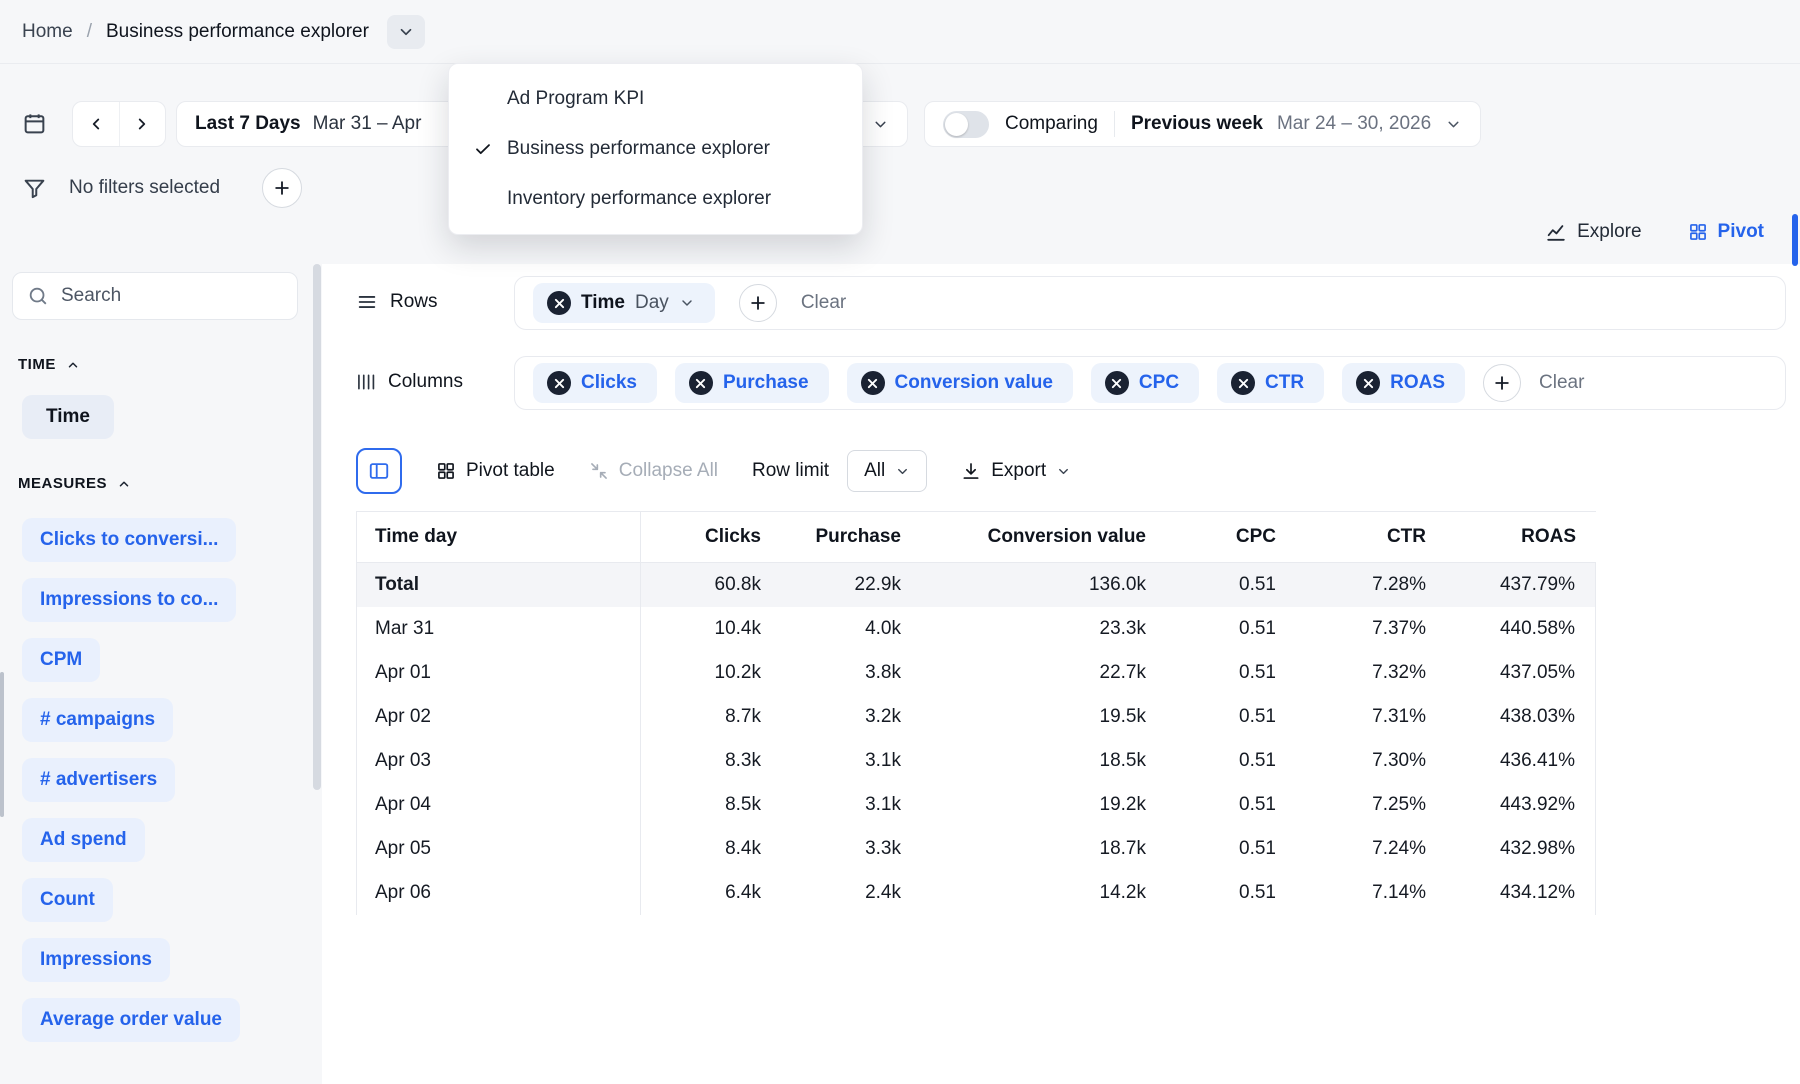 The image size is (1800, 1084). Describe the element at coordinates (414, 301) in the screenshot. I see `label-text: Rows` at that location.